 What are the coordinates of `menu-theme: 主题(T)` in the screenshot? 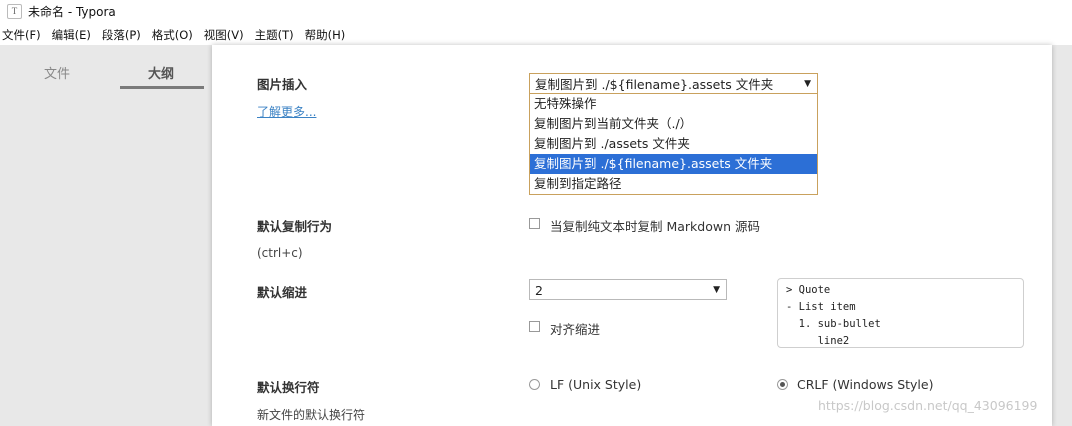 It's located at (274, 35).